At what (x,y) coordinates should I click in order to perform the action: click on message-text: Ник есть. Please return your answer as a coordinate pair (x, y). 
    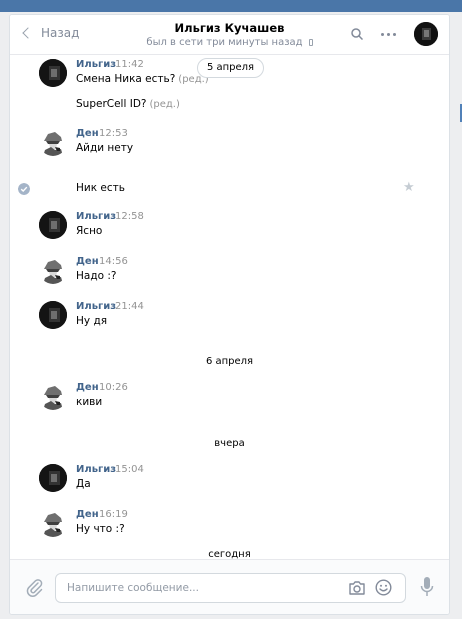
    Looking at the image, I should click on (100, 188).